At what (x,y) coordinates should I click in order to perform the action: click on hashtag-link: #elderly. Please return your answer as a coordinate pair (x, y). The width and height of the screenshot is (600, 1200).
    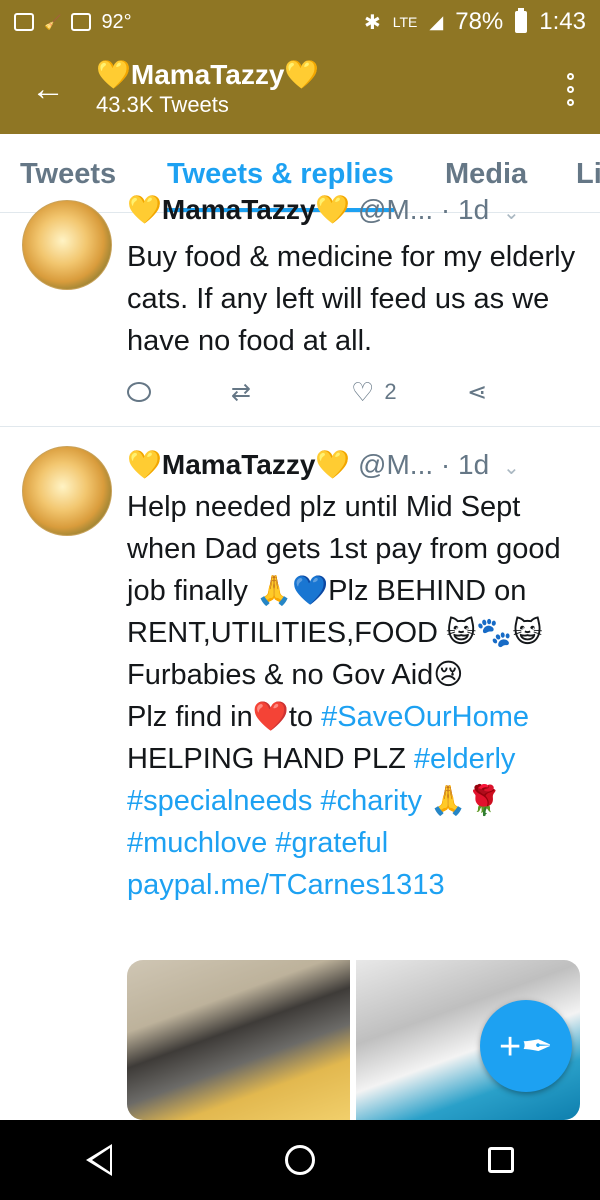
    Looking at the image, I should click on (465, 759).